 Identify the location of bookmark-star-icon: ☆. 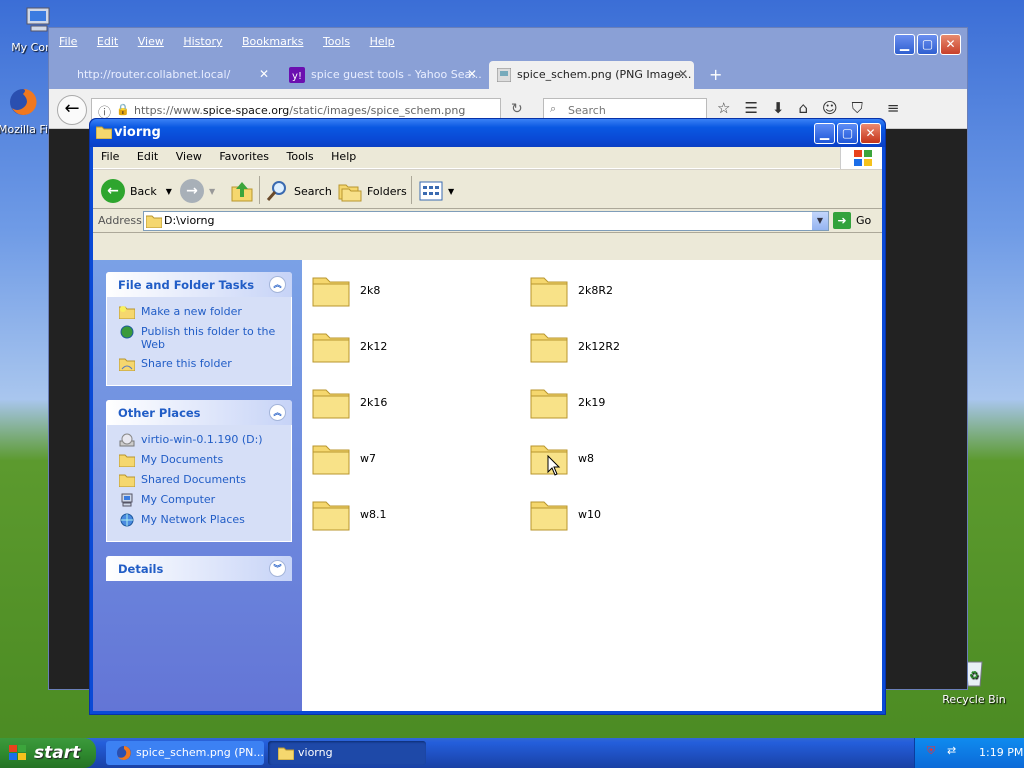
(723, 108).